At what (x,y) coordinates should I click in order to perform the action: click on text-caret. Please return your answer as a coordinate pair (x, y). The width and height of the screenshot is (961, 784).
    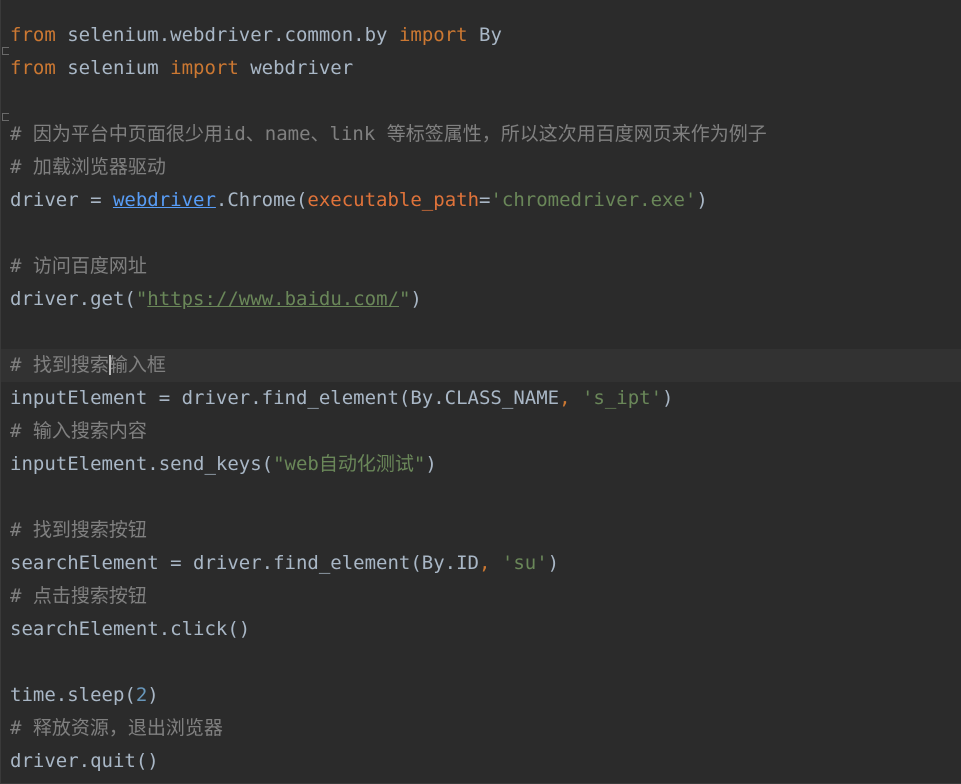
    Looking at the image, I should click on (110, 365).